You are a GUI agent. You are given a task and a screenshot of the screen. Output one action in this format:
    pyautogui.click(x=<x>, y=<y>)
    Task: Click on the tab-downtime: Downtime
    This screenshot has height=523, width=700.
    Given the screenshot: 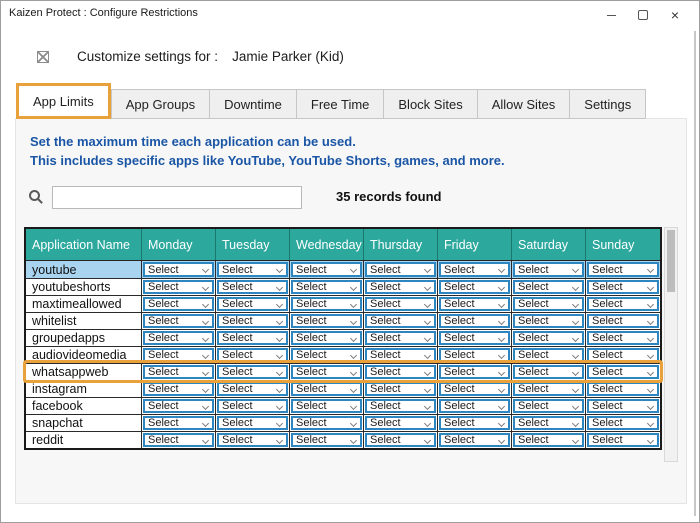 What is the action you would take?
    pyautogui.click(x=252, y=104)
    